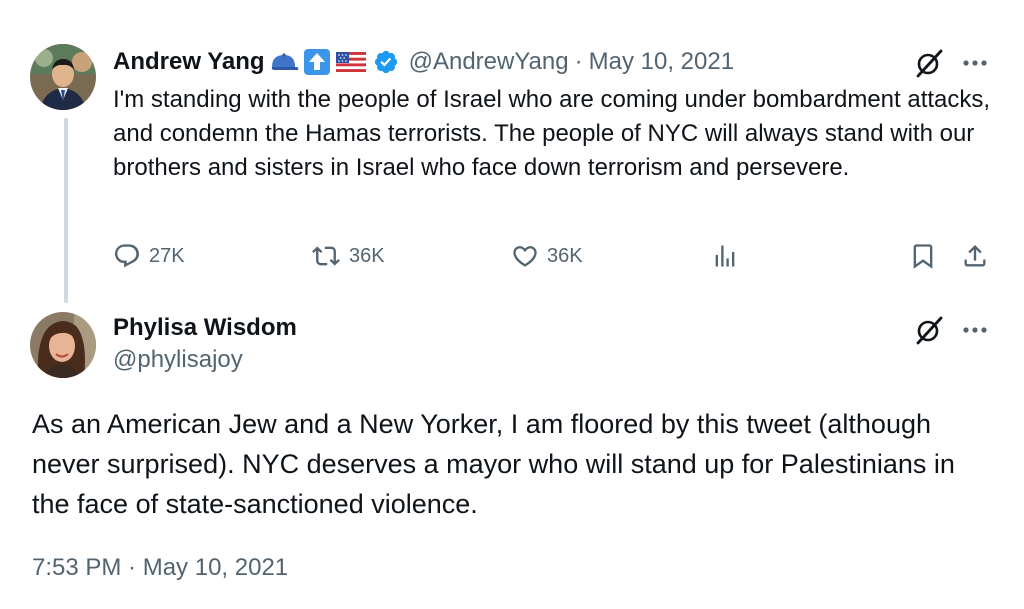 The image size is (1024, 609). Describe the element at coordinates (178, 360) in the screenshot. I see `reply-author-handle: @phylisajoy` at that location.